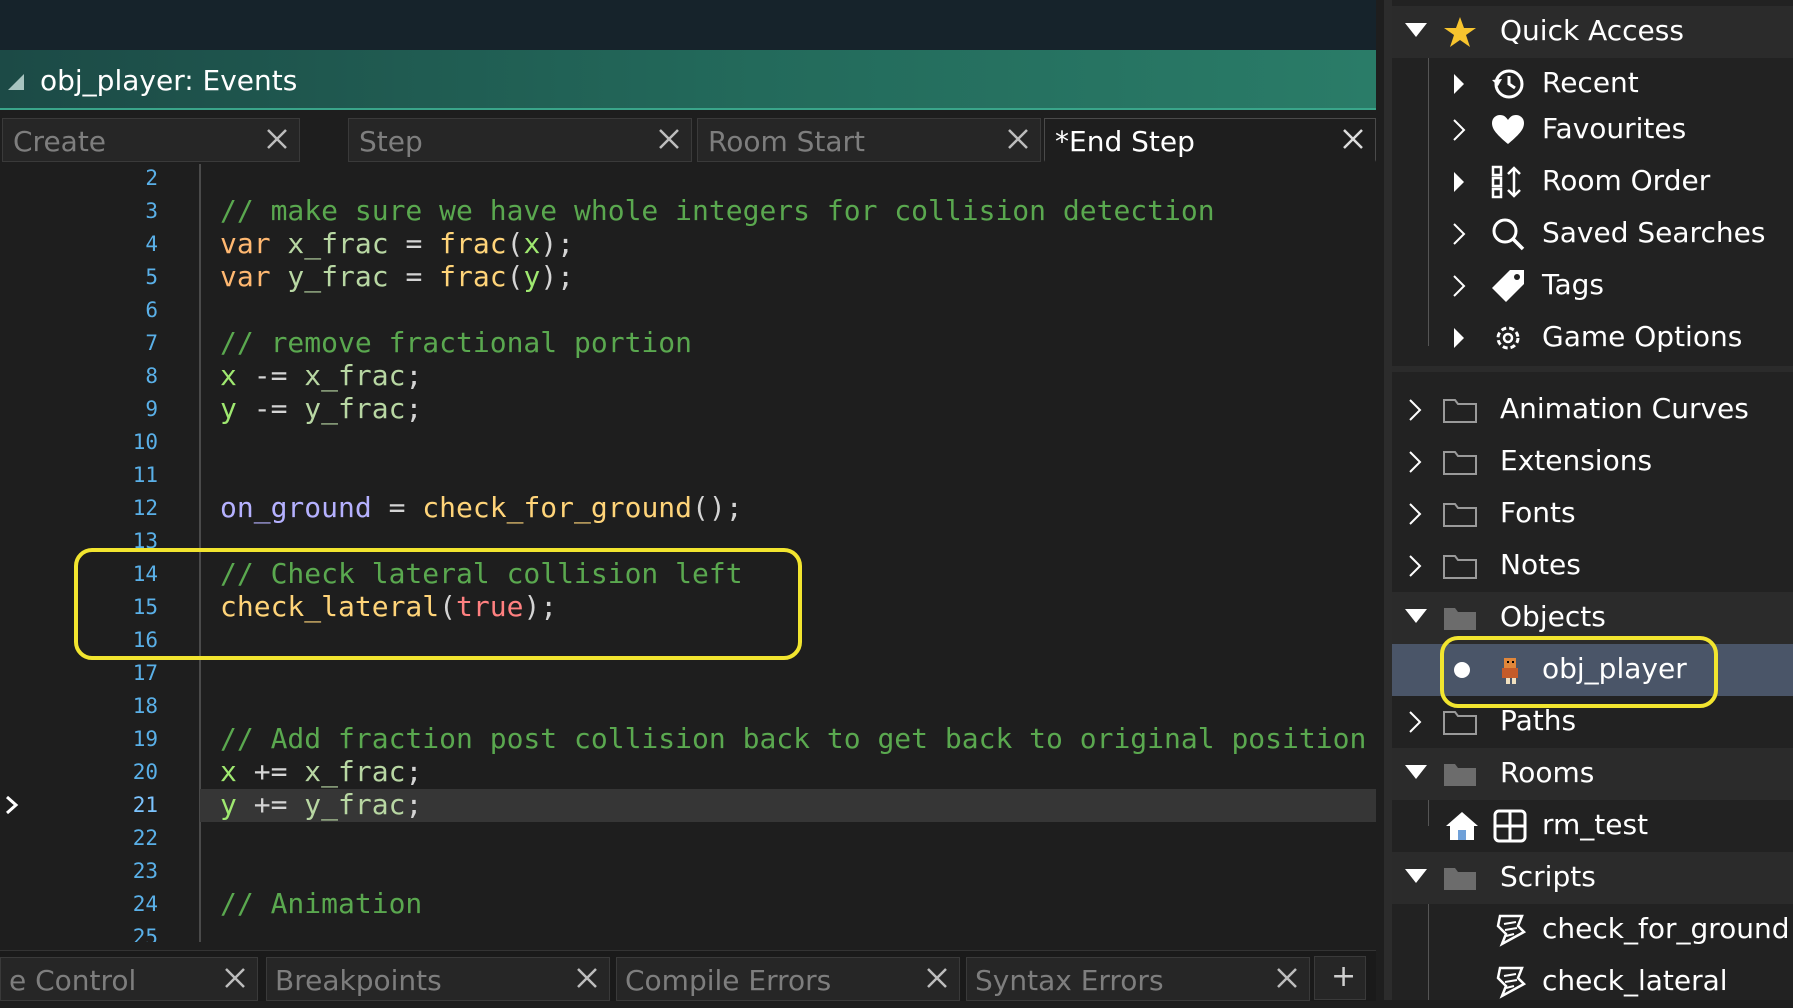  What do you see at coordinates (151, 211) in the screenshot?
I see `line-number: 3` at bounding box center [151, 211].